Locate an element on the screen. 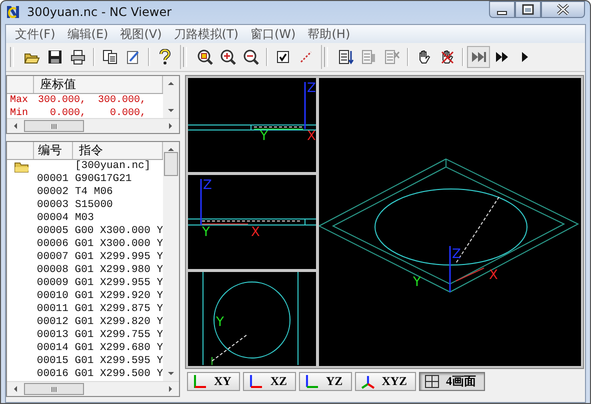 This screenshot has width=591, height=404. app-icon is located at coordinates (14, 12).